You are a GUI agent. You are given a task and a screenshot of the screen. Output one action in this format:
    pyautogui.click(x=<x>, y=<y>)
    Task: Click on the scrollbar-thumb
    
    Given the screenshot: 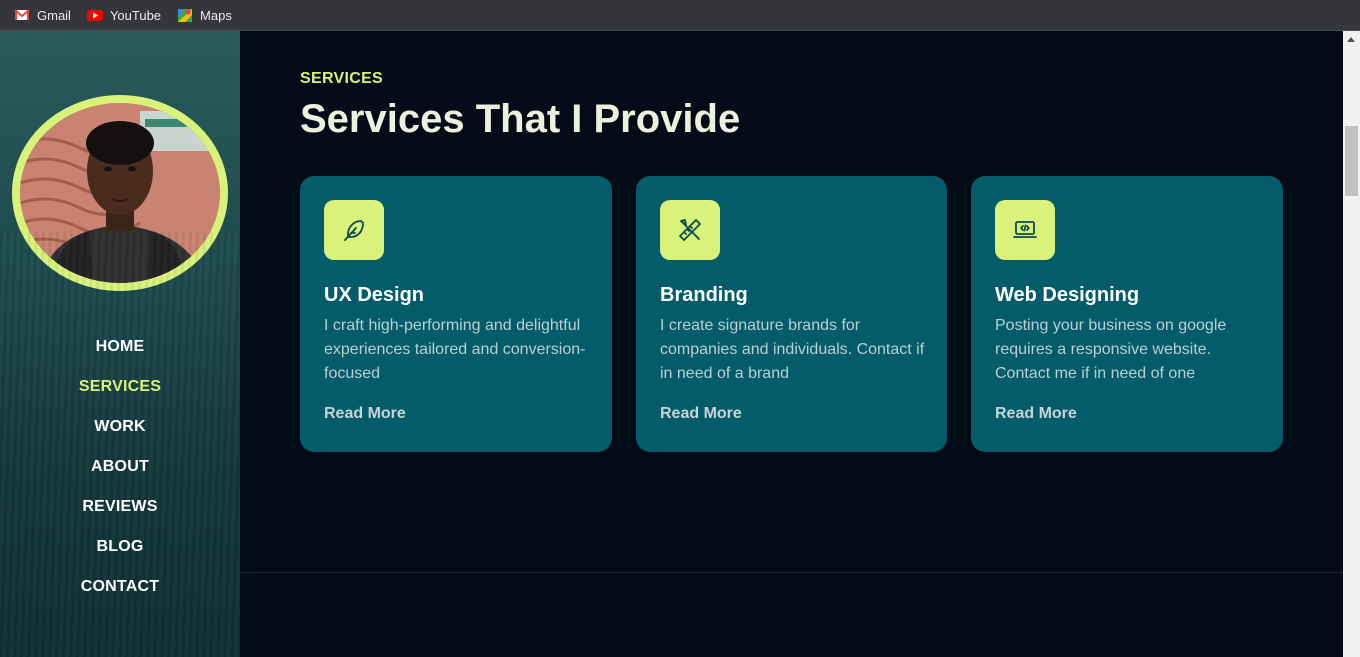 What is the action you would take?
    pyautogui.click(x=1351, y=161)
    